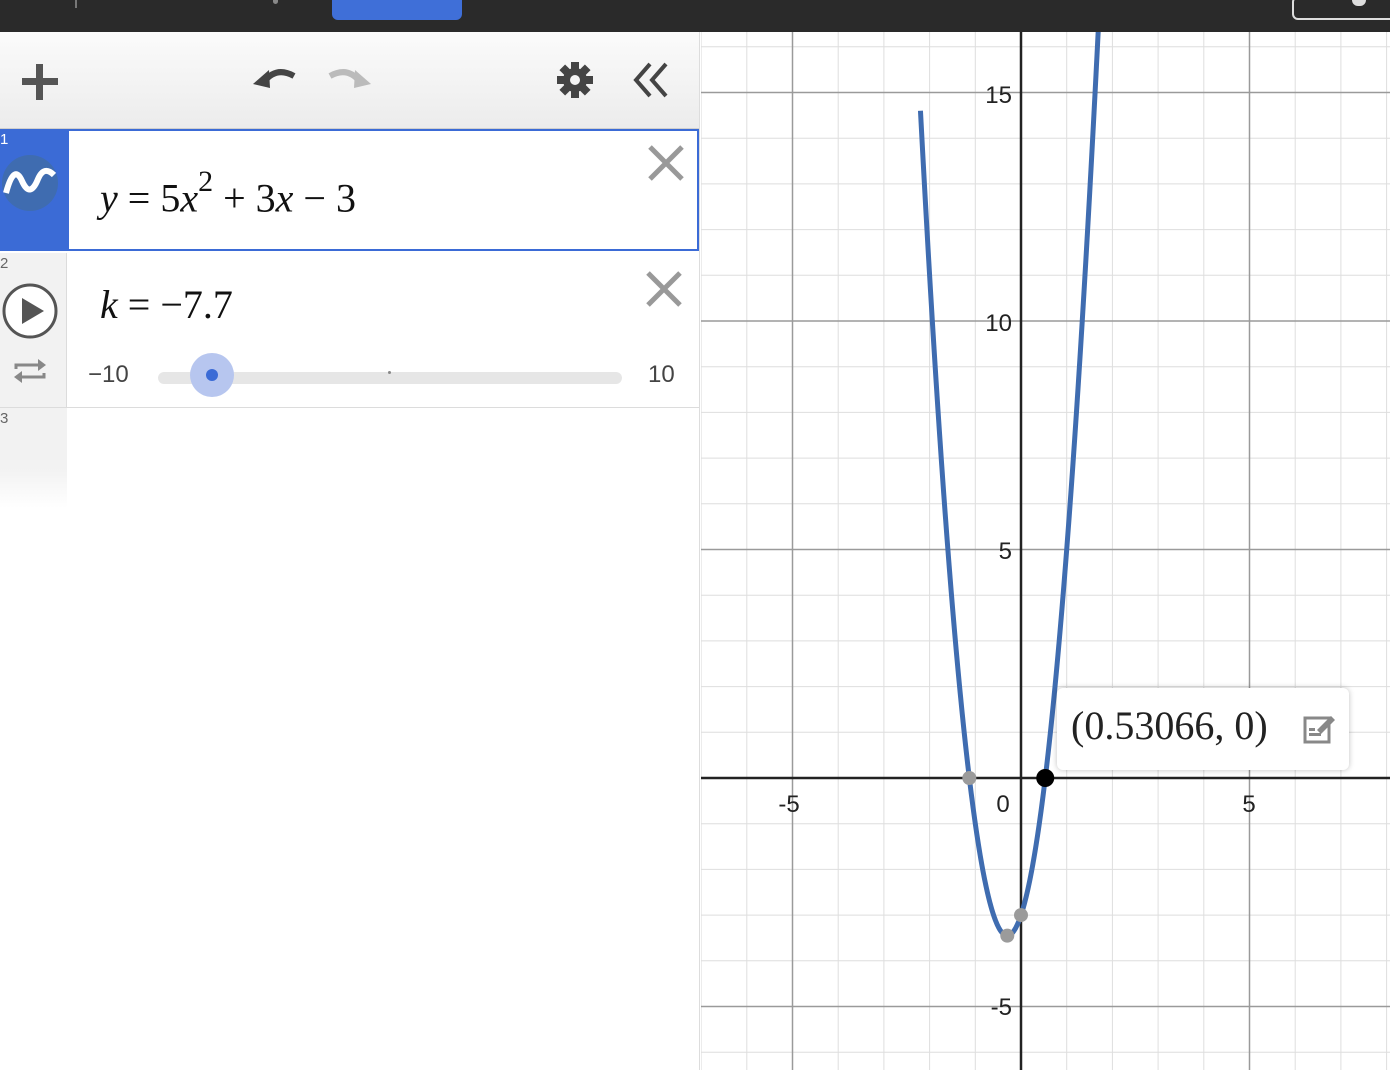 Image resolution: width=1390 pixels, height=1070 pixels. Describe the element at coordinates (1007, 935) in the screenshot. I see `vertex-point` at that location.